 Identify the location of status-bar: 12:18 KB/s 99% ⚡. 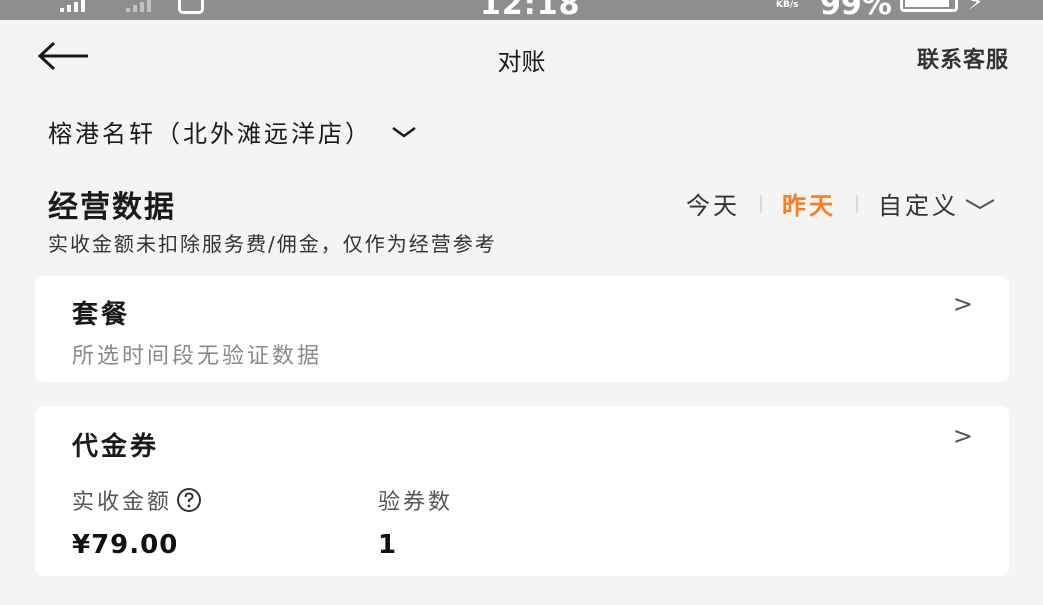
(521, 11).